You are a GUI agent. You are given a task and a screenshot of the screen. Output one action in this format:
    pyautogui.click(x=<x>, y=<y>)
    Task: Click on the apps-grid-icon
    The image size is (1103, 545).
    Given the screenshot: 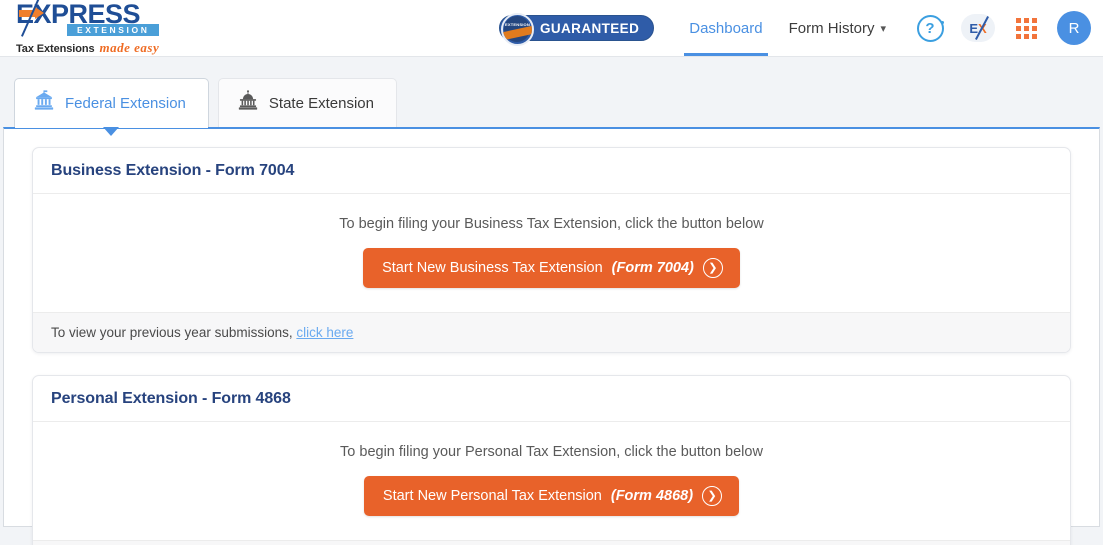 What is the action you would take?
    pyautogui.click(x=1026, y=28)
    